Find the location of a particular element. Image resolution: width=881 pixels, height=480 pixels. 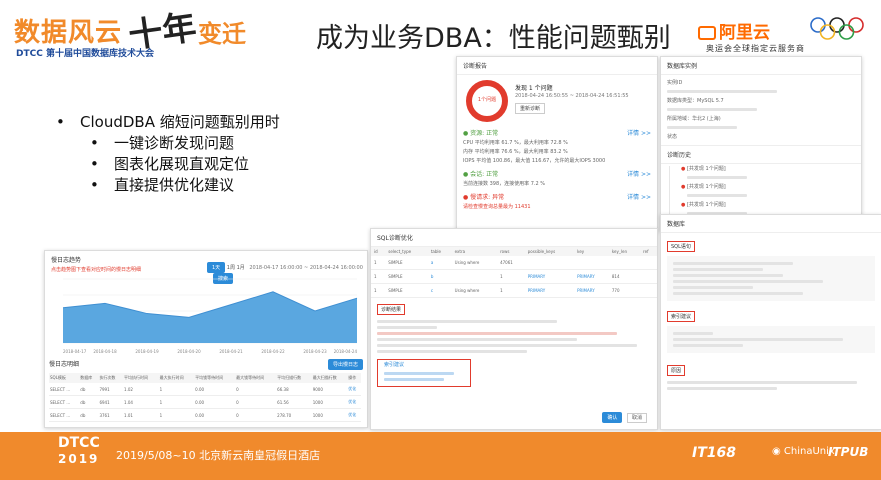

history-title: 诊断历史 is located at coordinates (761, 154).